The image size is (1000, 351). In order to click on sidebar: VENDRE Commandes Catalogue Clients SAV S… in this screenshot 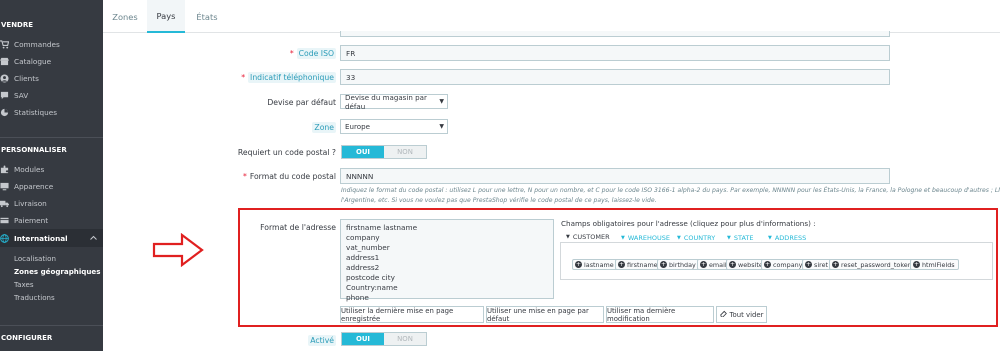, I will do `click(51, 175)`.